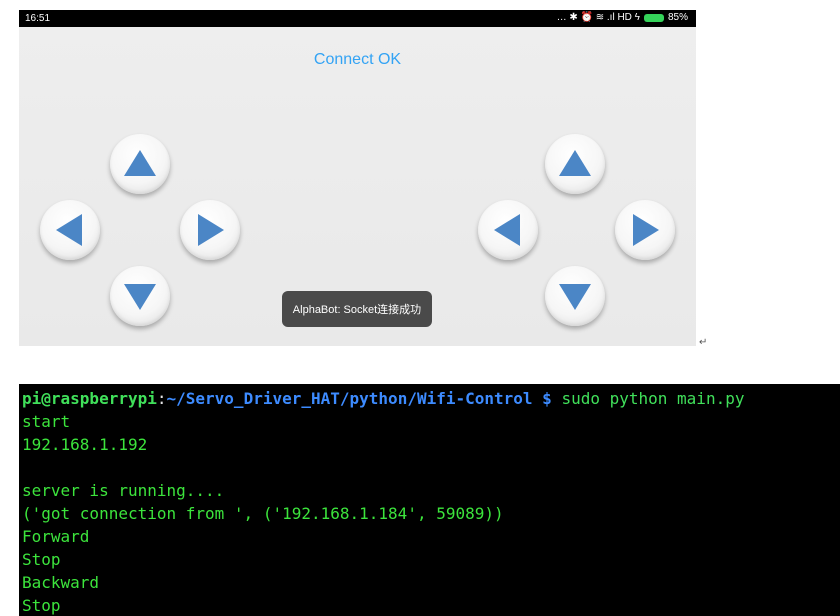 The image size is (840, 616). I want to click on left-pad-up-button, so click(140, 164).